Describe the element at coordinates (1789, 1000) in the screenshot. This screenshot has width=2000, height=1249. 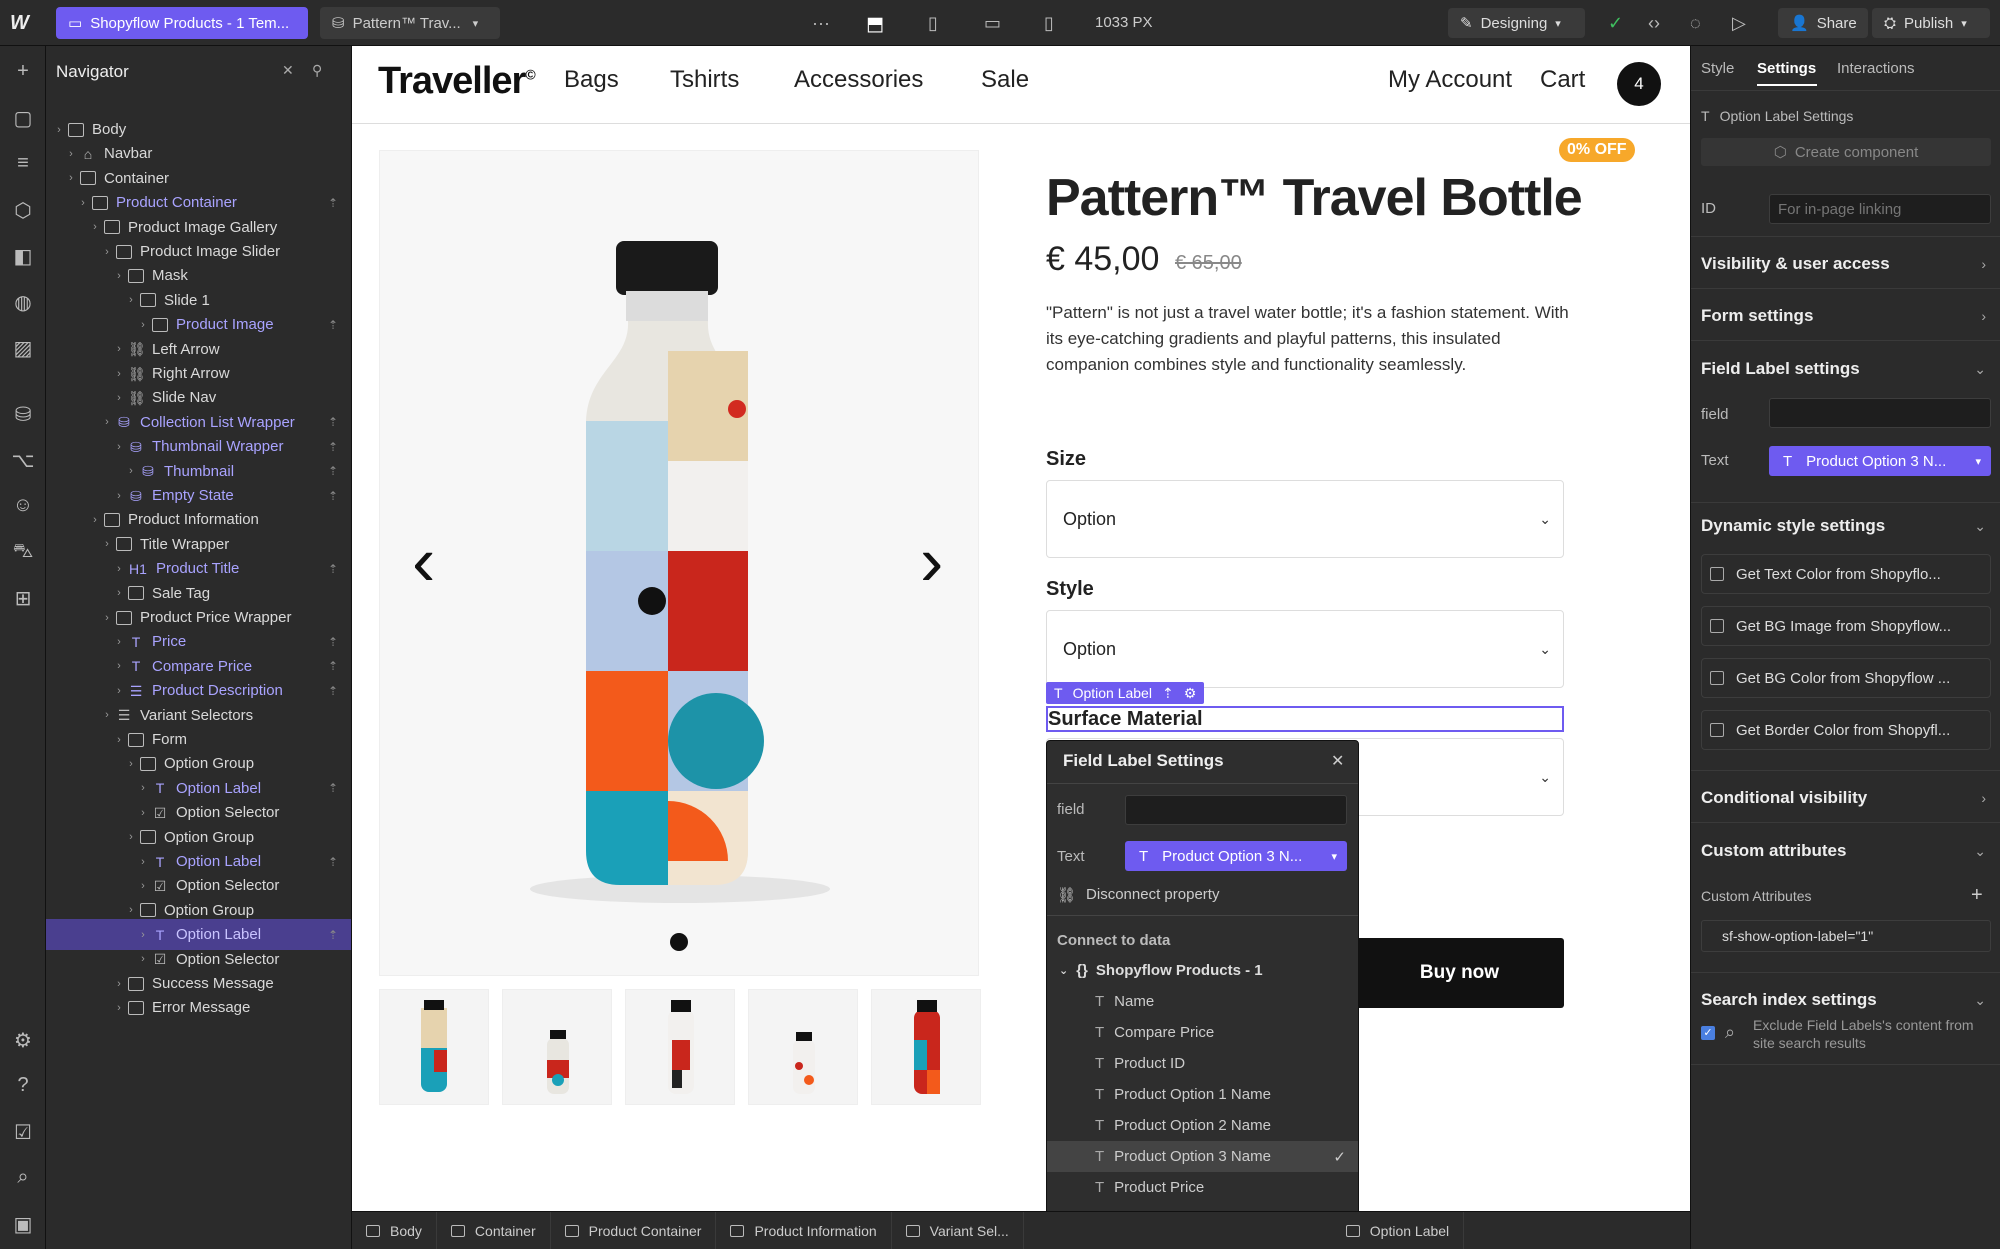
I see `search-index-section: Search index settings` at that location.